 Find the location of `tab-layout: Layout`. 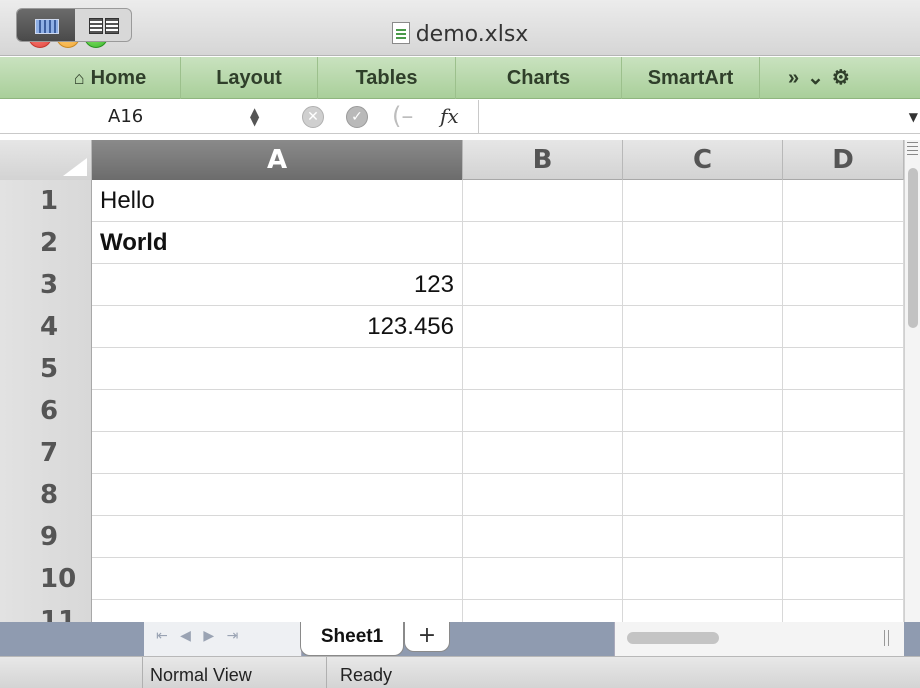

tab-layout: Layout is located at coordinates (249, 78).